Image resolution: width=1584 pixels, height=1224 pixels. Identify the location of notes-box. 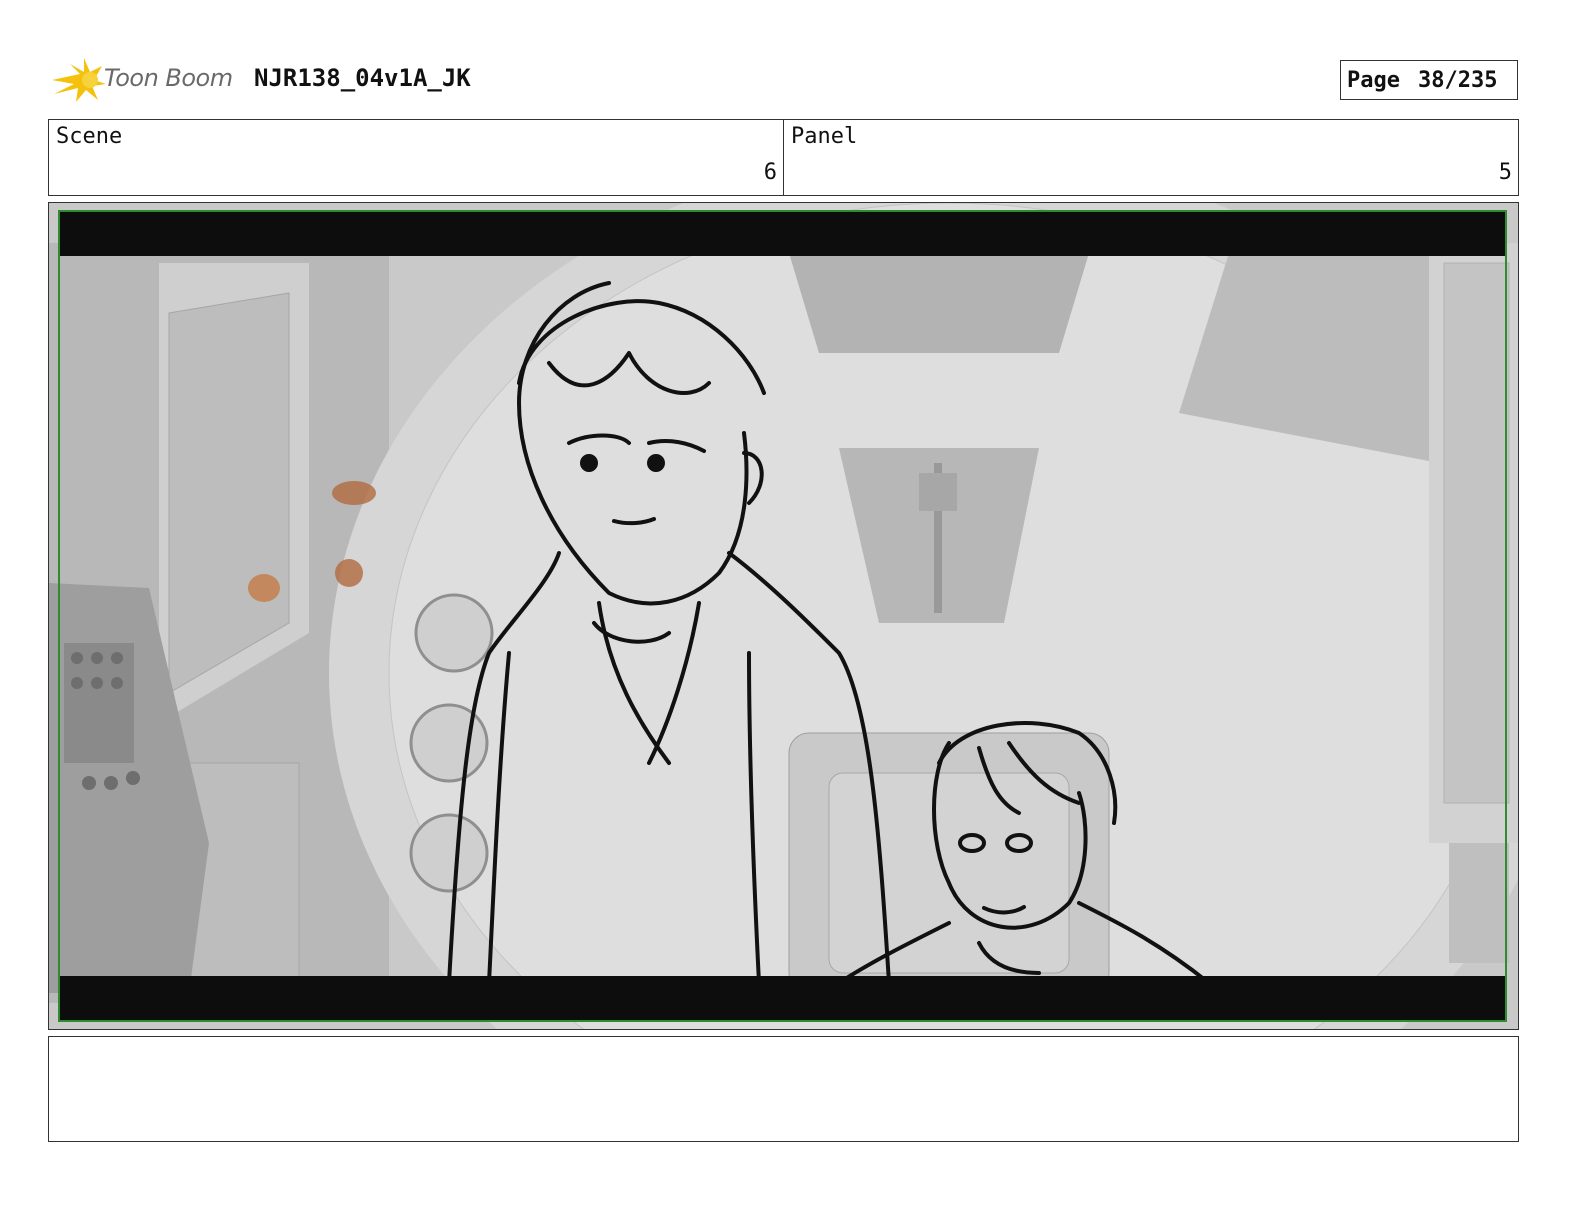
(783, 1089).